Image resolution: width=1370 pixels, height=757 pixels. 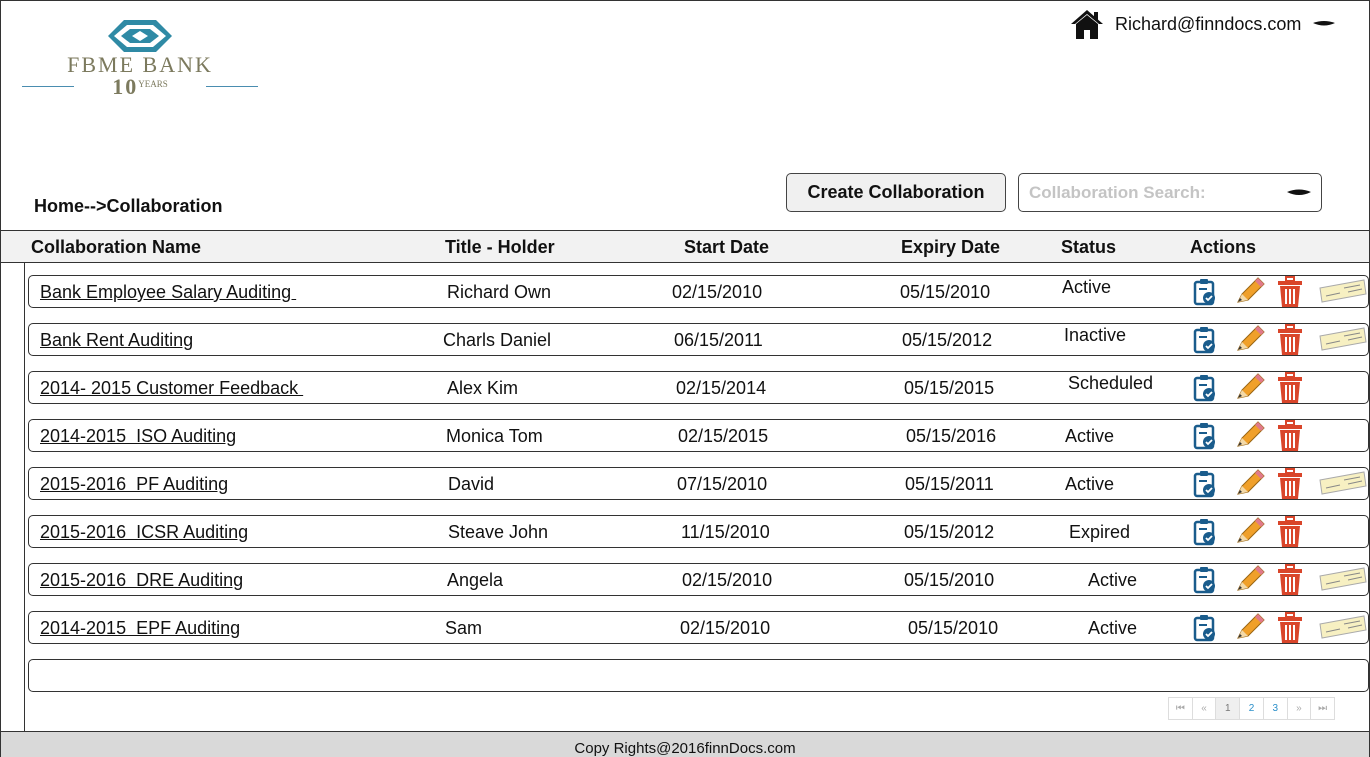 What do you see at coordinates (1205, 708) in the screenshot?
I see `prev-page-button: «` at bounding box center [1205, 708].